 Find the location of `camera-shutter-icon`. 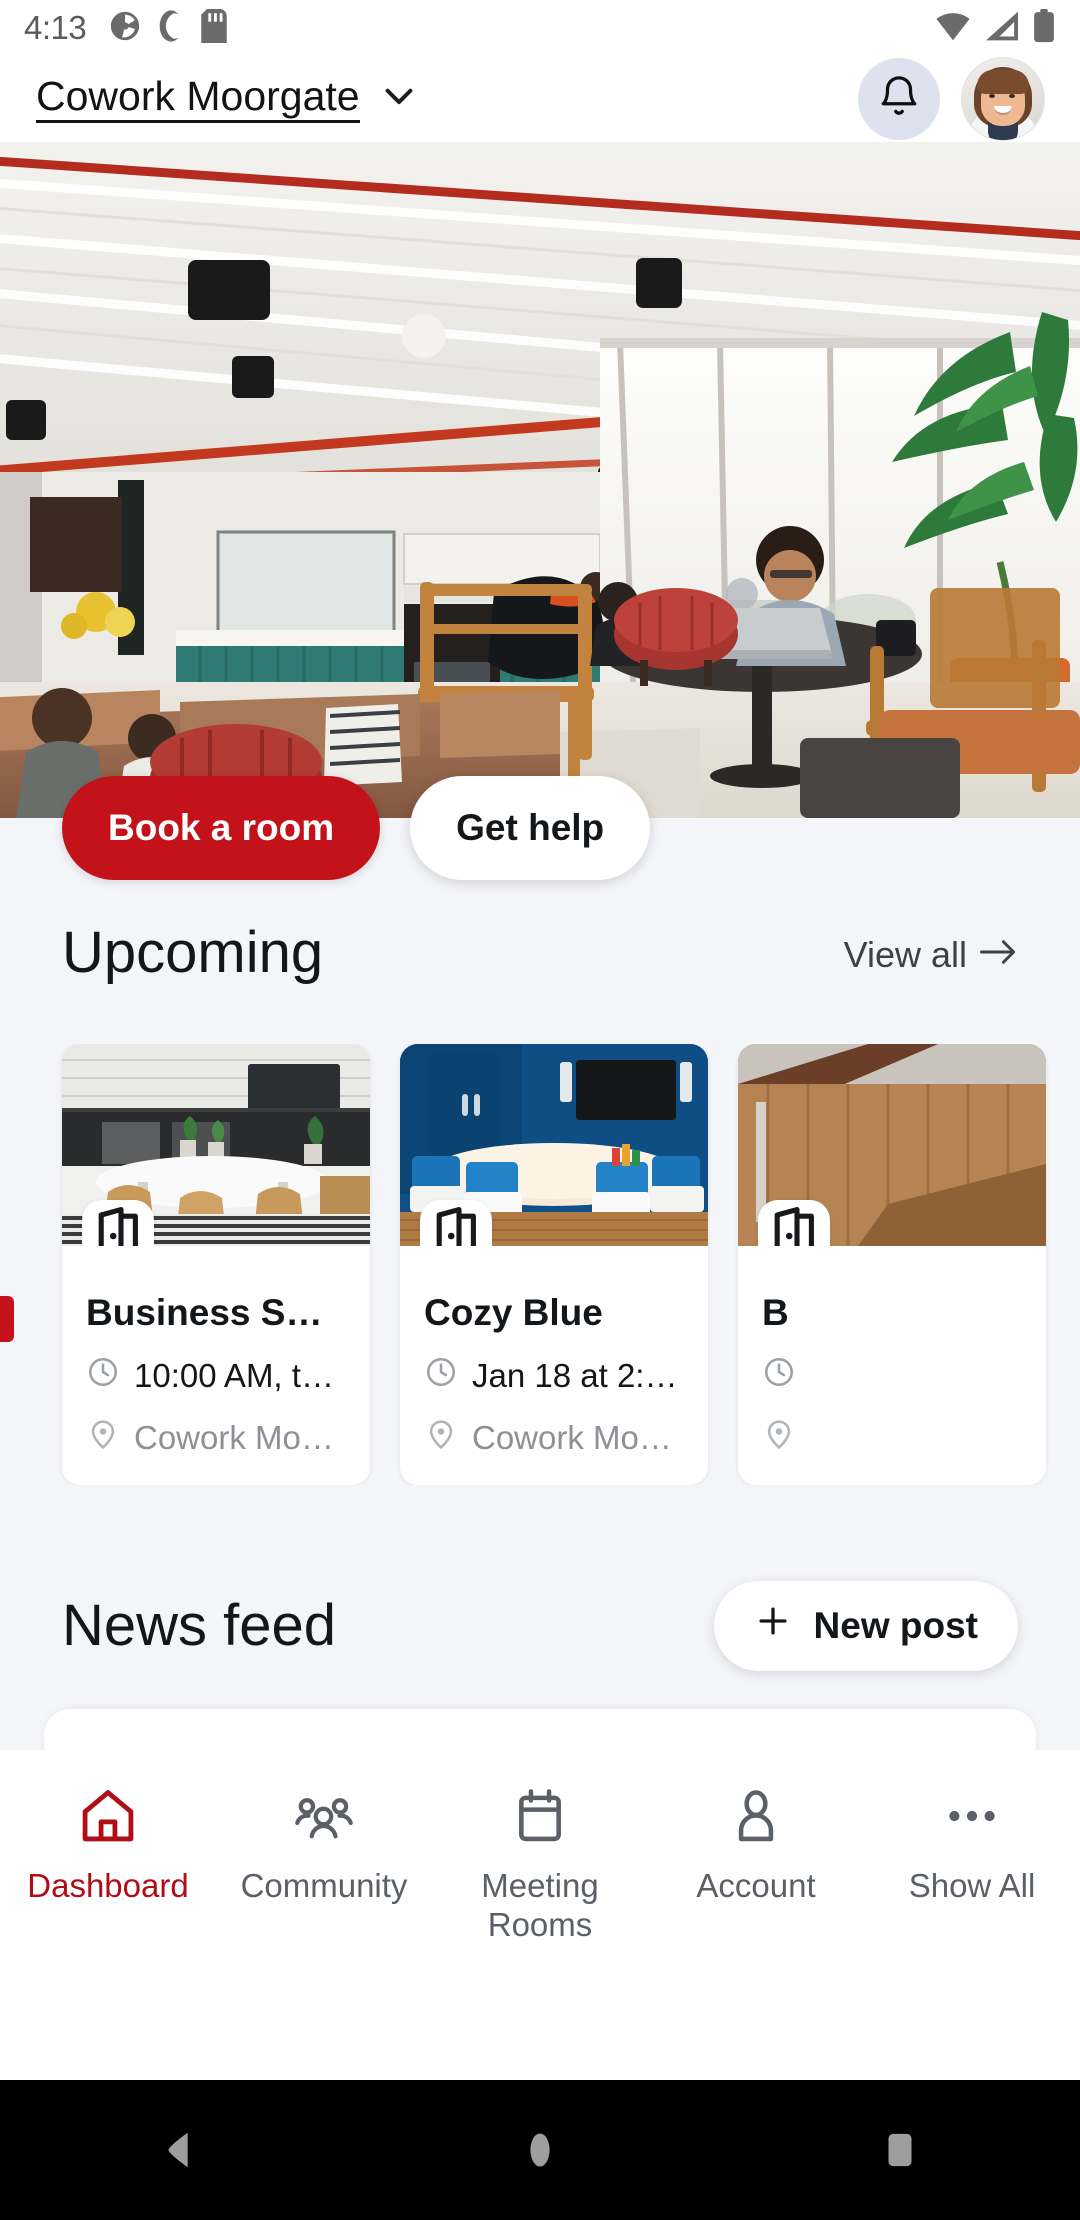

camera-shutter-icon is located at coordinates (125, 28).